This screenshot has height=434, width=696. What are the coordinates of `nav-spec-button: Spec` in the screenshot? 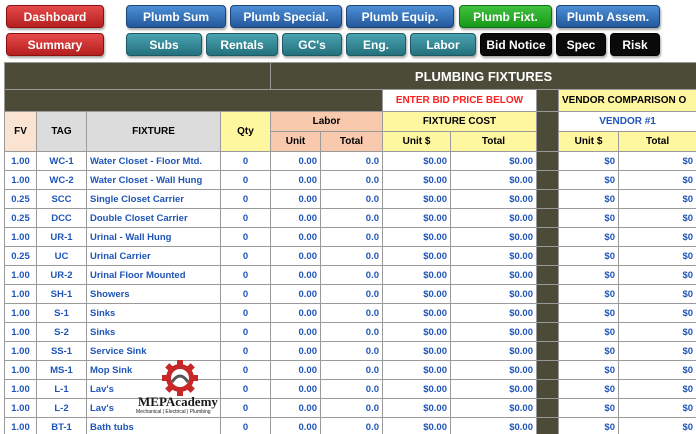 It's located at (581, 44).